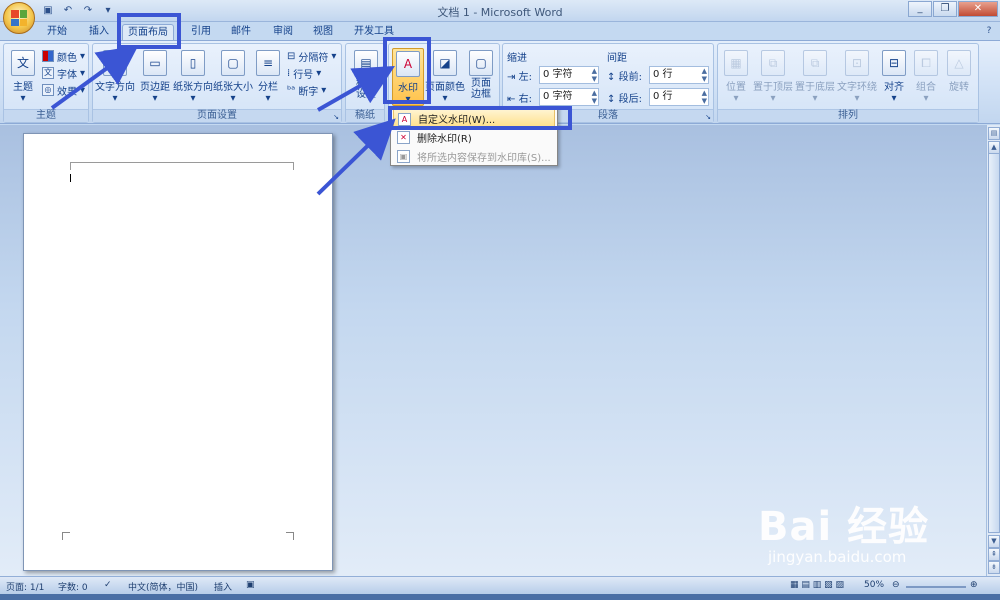  What do you see at coordinates (630, 77) in the screenshot?
I see `spacing-before-text: 段前:` at bounding box center [630, 77].